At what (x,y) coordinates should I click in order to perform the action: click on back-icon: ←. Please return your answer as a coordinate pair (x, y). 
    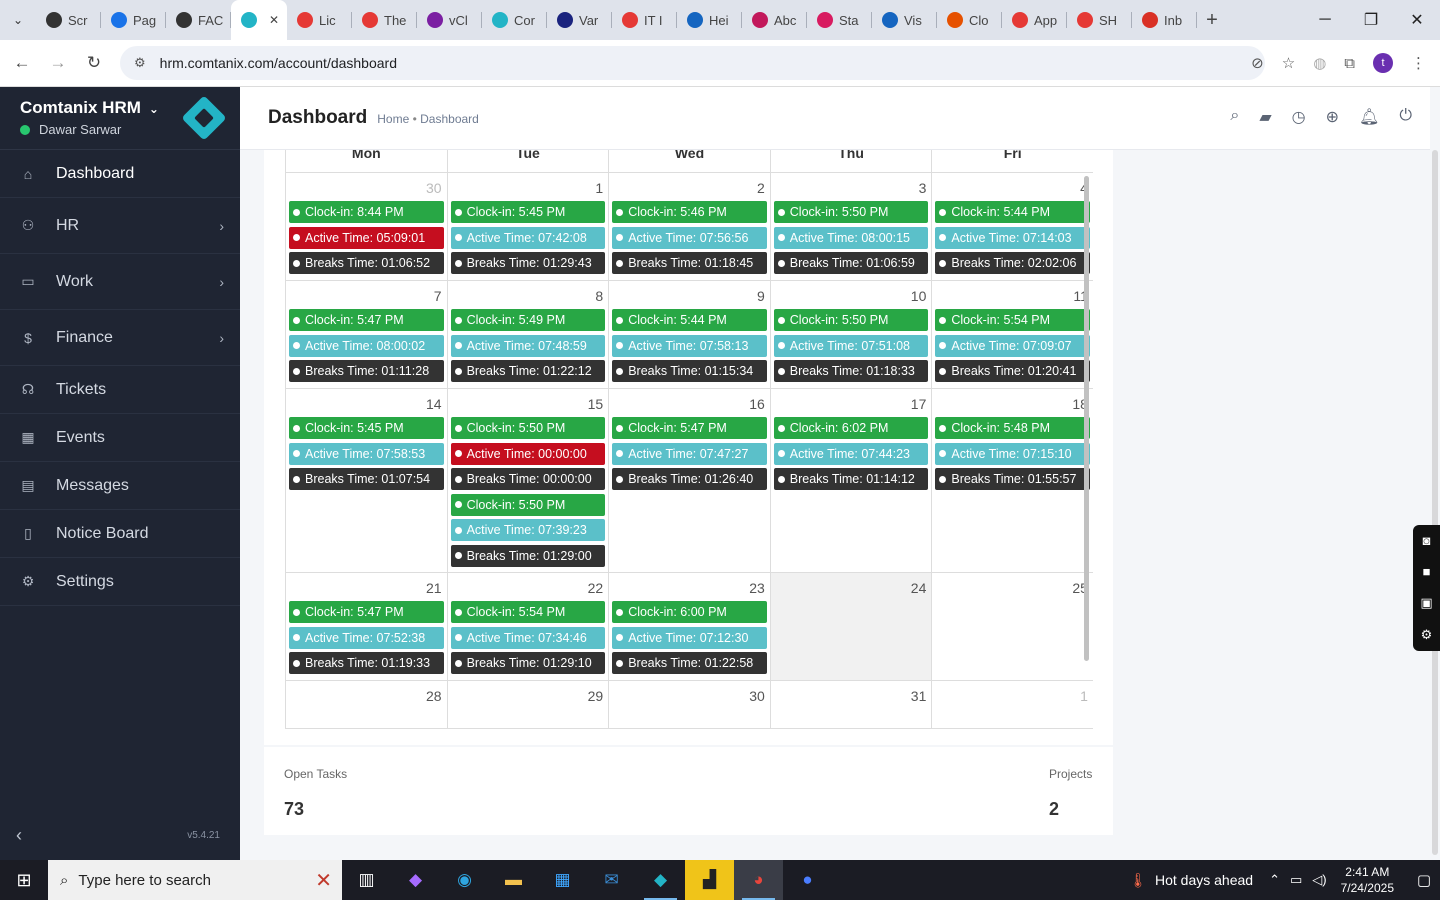
    Looking at the image, I should click on (22, 63).